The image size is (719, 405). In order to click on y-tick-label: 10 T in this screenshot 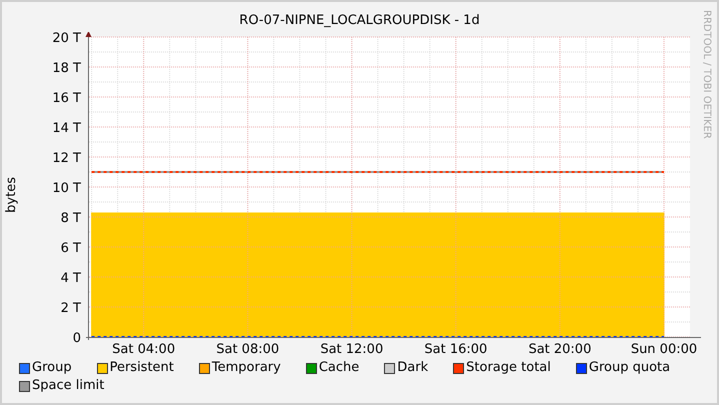, I will do `click(66, 188)`.